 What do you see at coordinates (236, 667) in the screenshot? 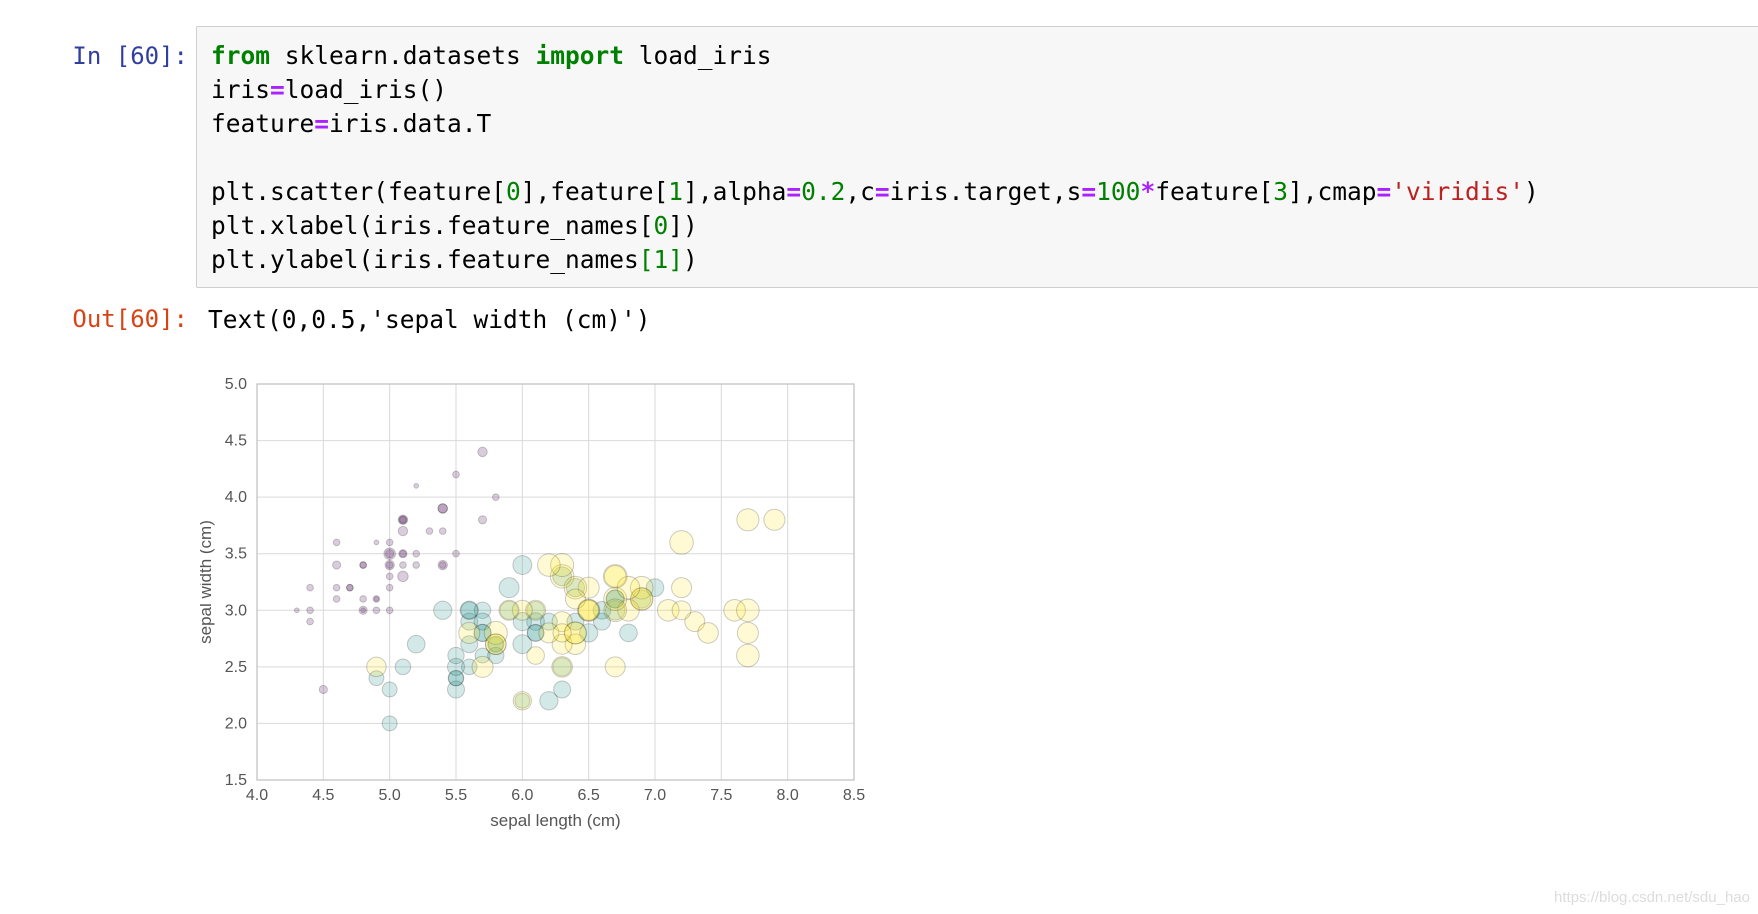
I see `y-tick-label: 2.5` at bounding box center [236, 667].